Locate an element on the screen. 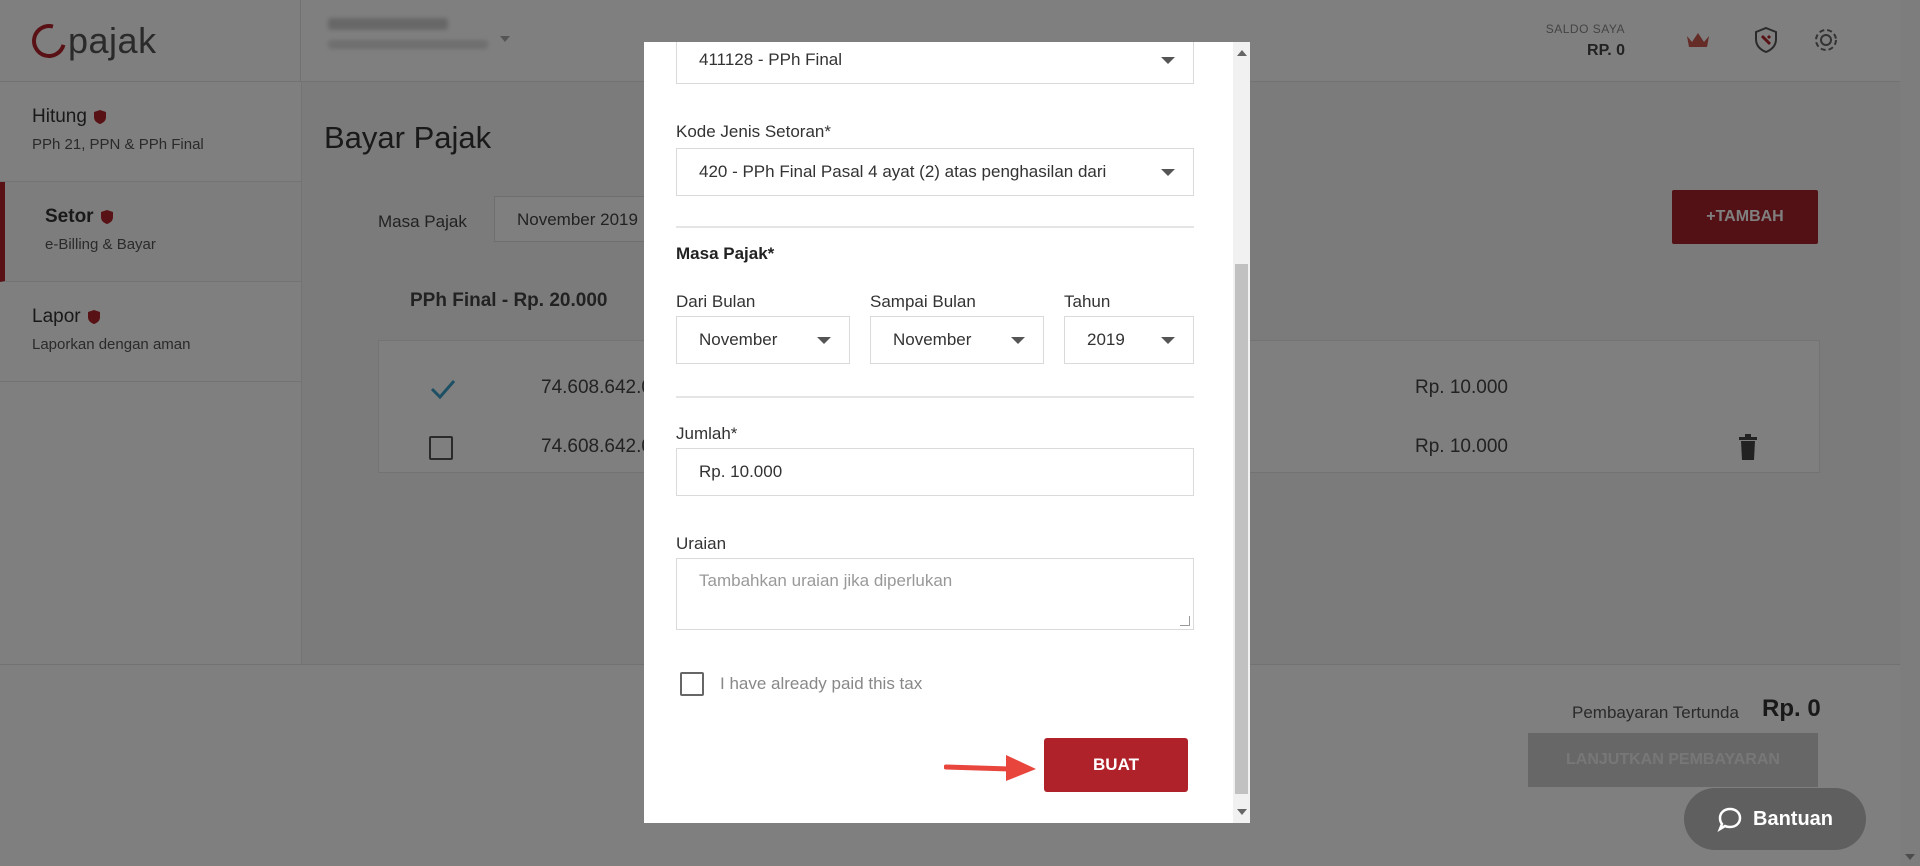 The image size is (1920, 866). scroll-down-icon is located at coordinates (1242, 812).